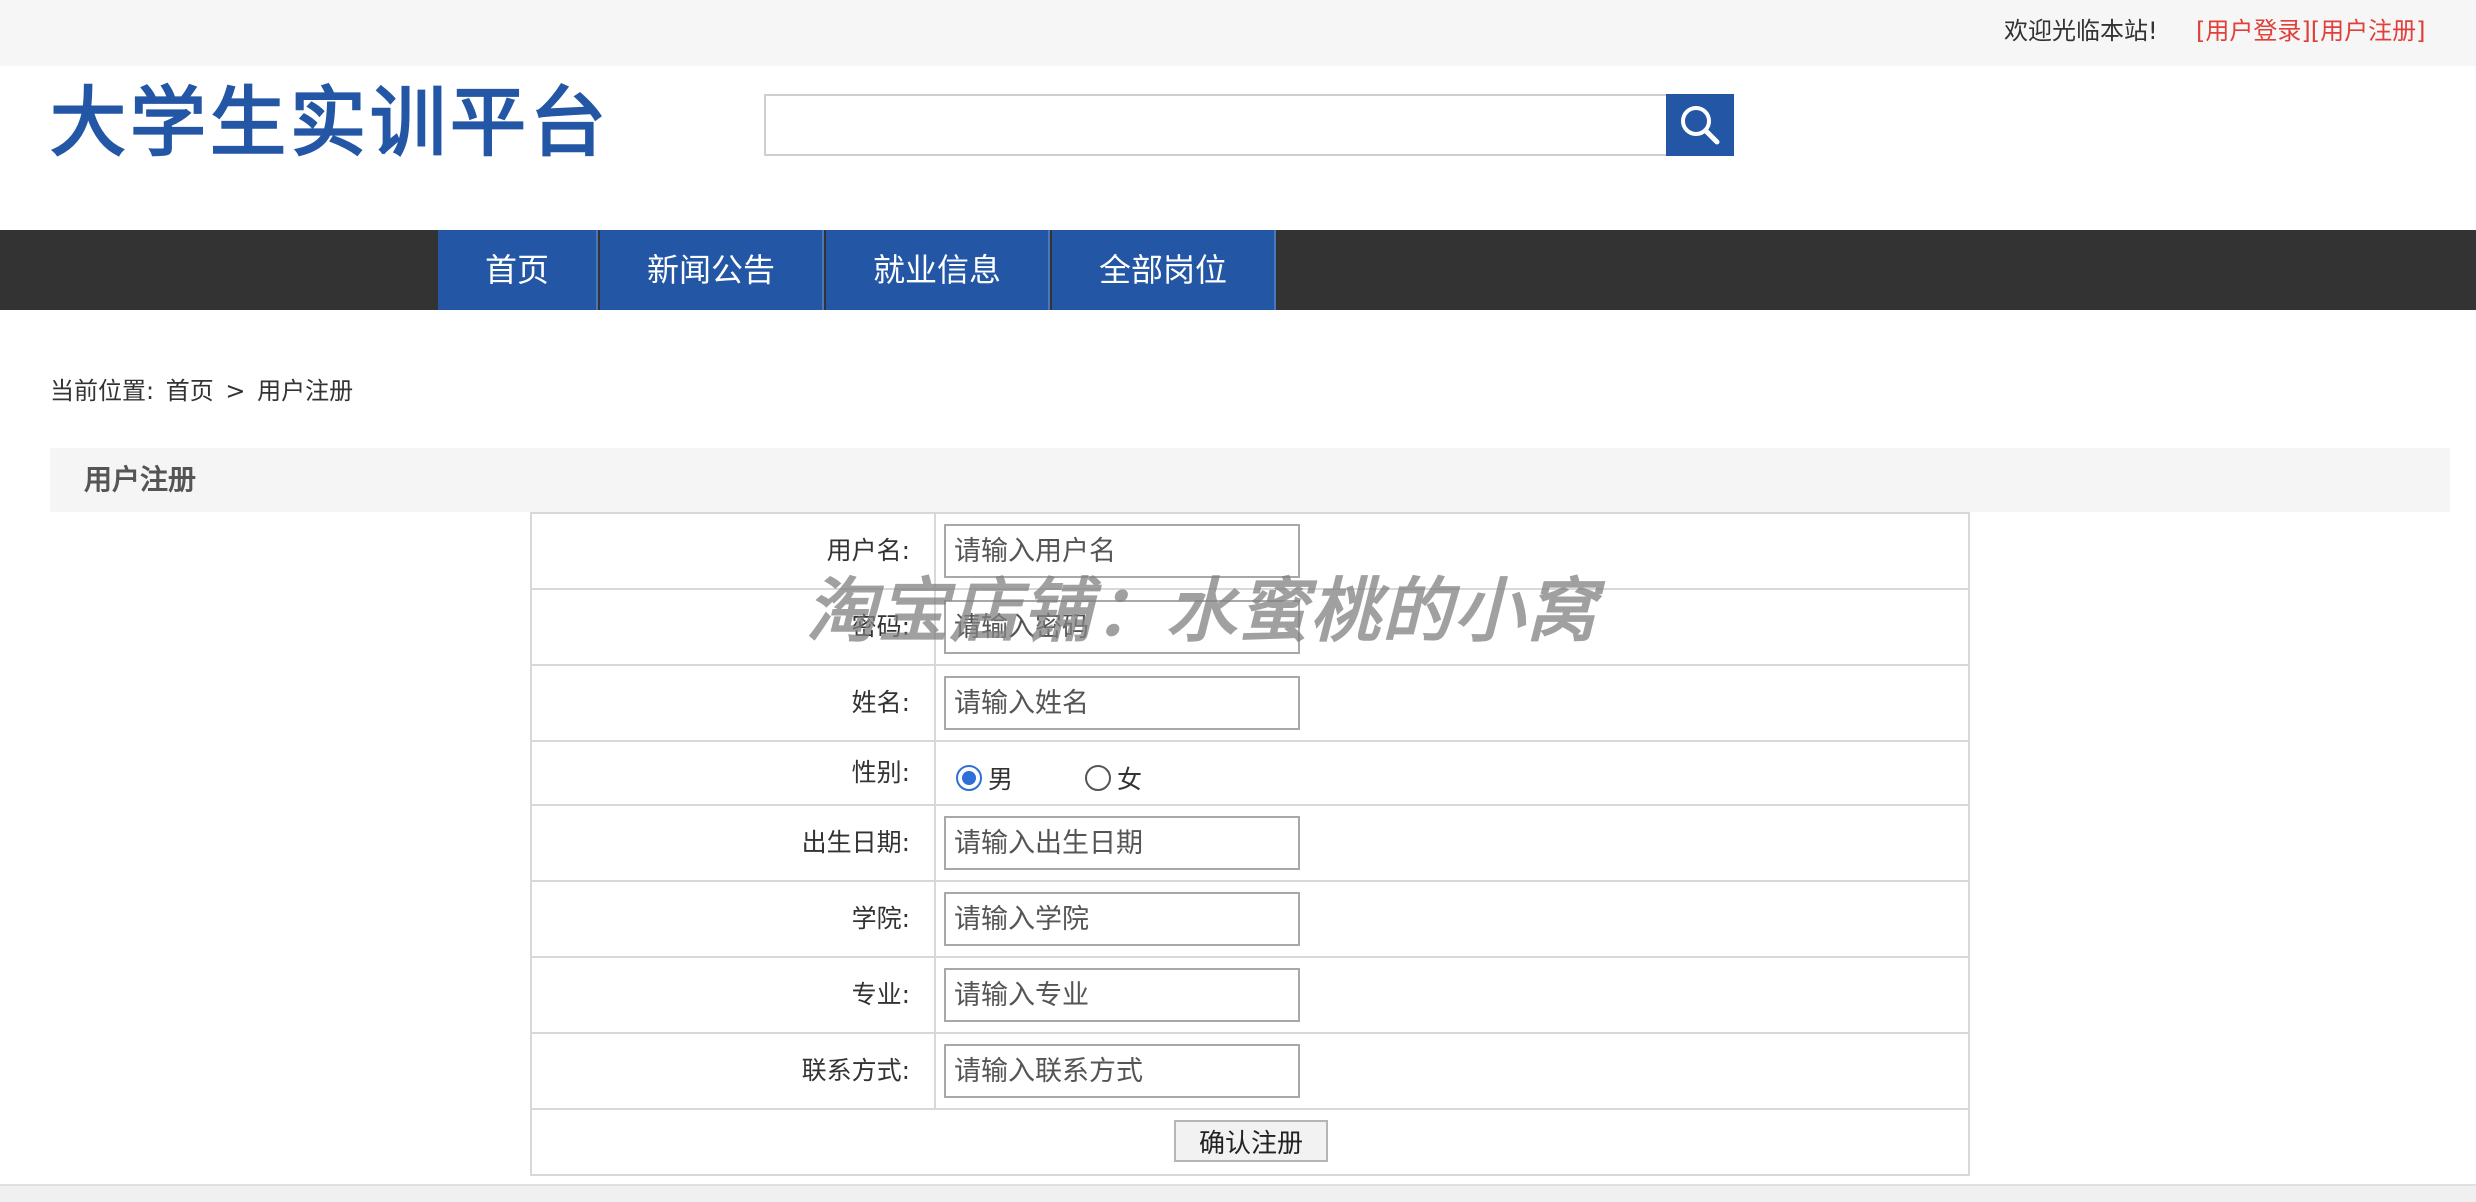 Image resolution: width=2476 pixels, height=1202 pixels. Describe the element at coordinates (938, 270) in the screenshot. I see `nav-item-employment: 就业信息` at that location.